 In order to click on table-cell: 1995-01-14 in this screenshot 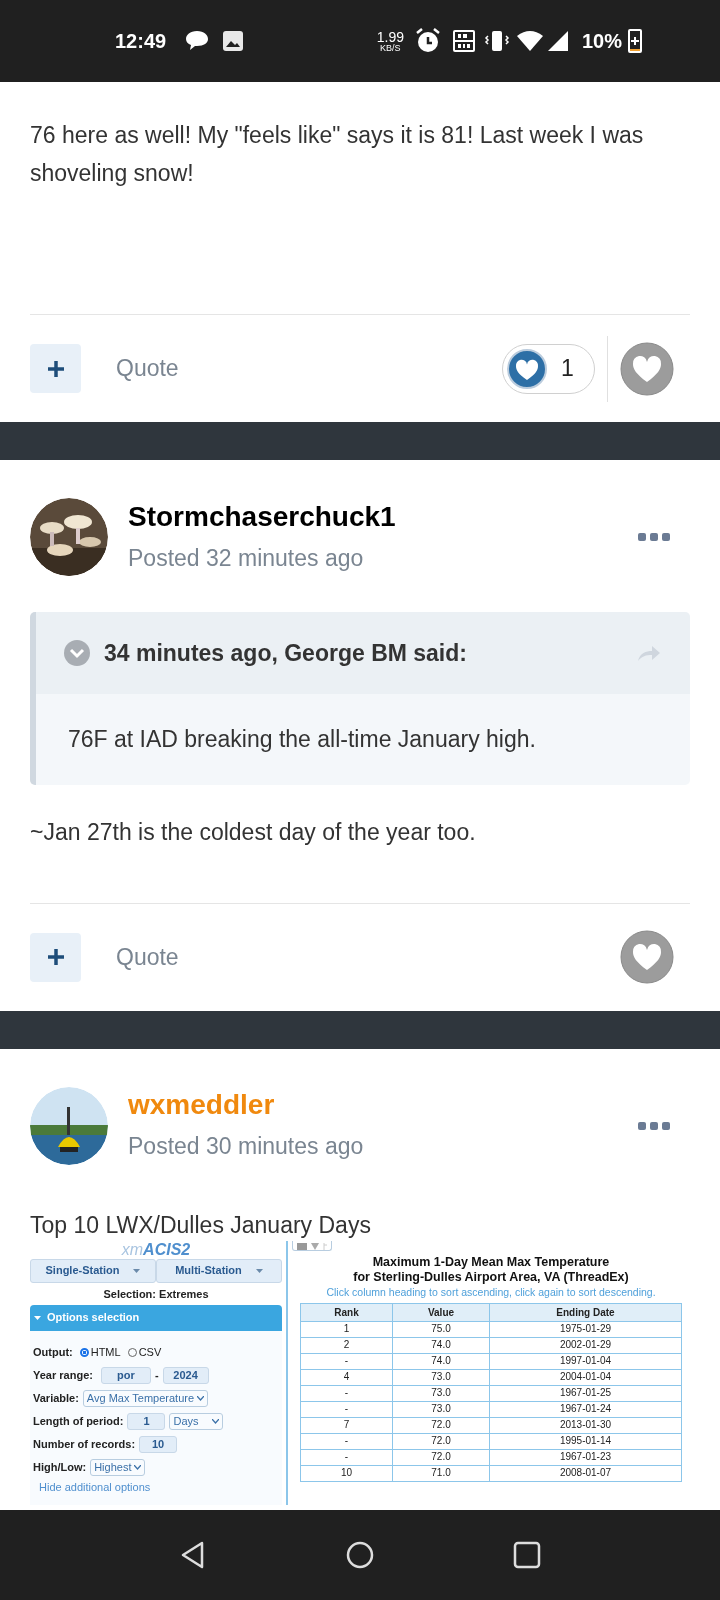, I will do `click(585, 1441)`.